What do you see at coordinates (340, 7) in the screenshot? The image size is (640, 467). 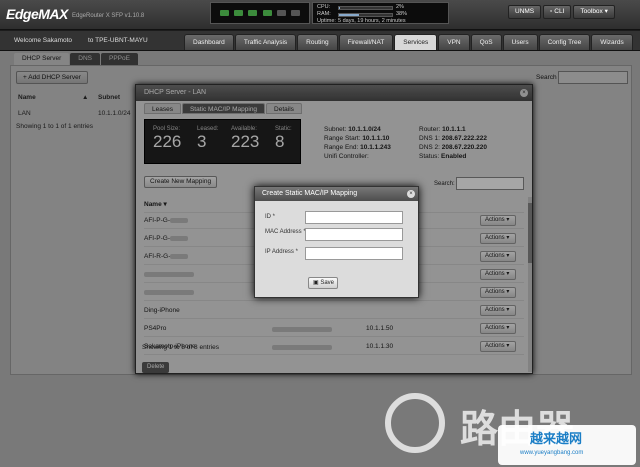 I see `cpu-bar-fill` at bounding box center [340, 7].